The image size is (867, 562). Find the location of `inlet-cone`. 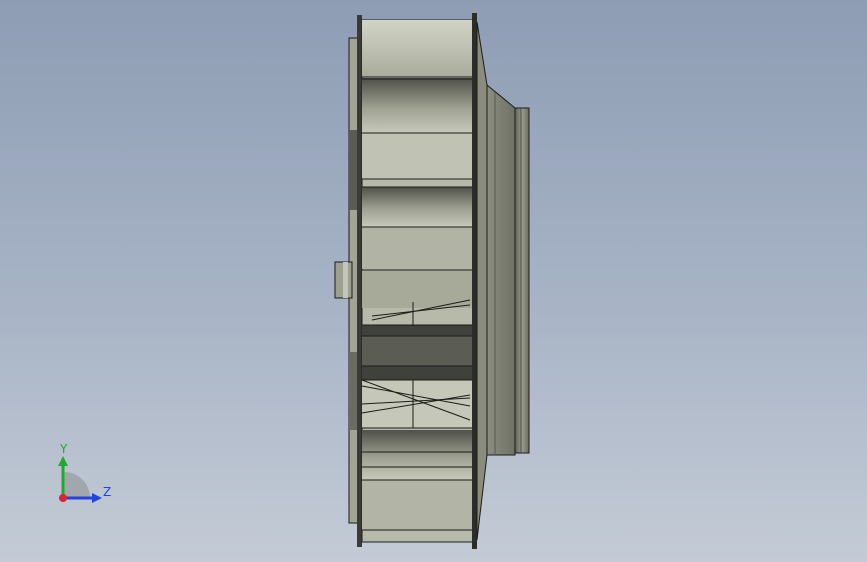

inlet-cone is located at coordinates (496, 281).